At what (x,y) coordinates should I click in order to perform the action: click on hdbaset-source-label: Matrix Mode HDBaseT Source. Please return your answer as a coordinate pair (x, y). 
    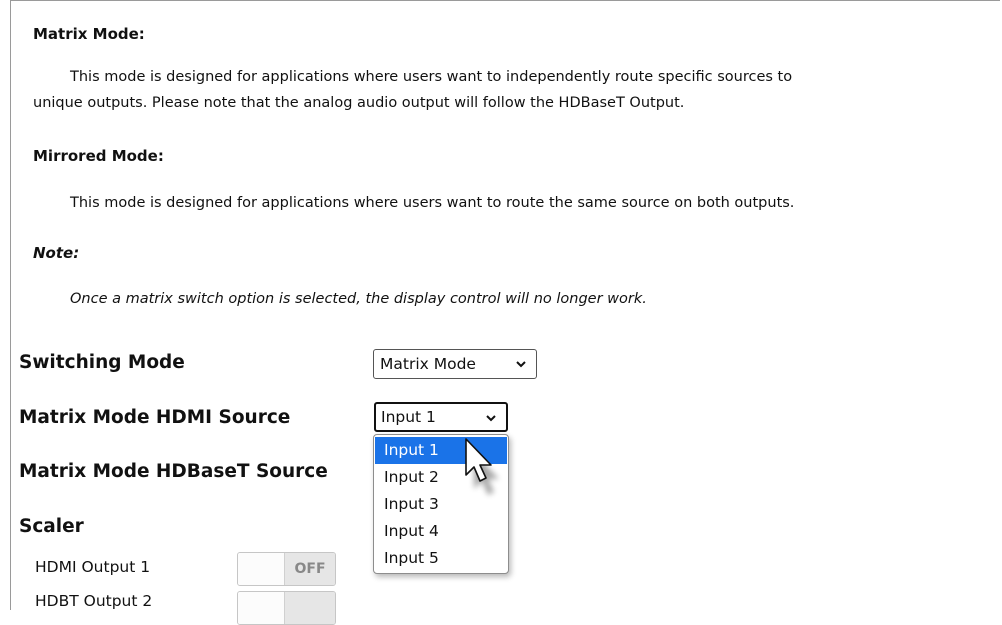
    Looking at the image, I should click on (173, 471).